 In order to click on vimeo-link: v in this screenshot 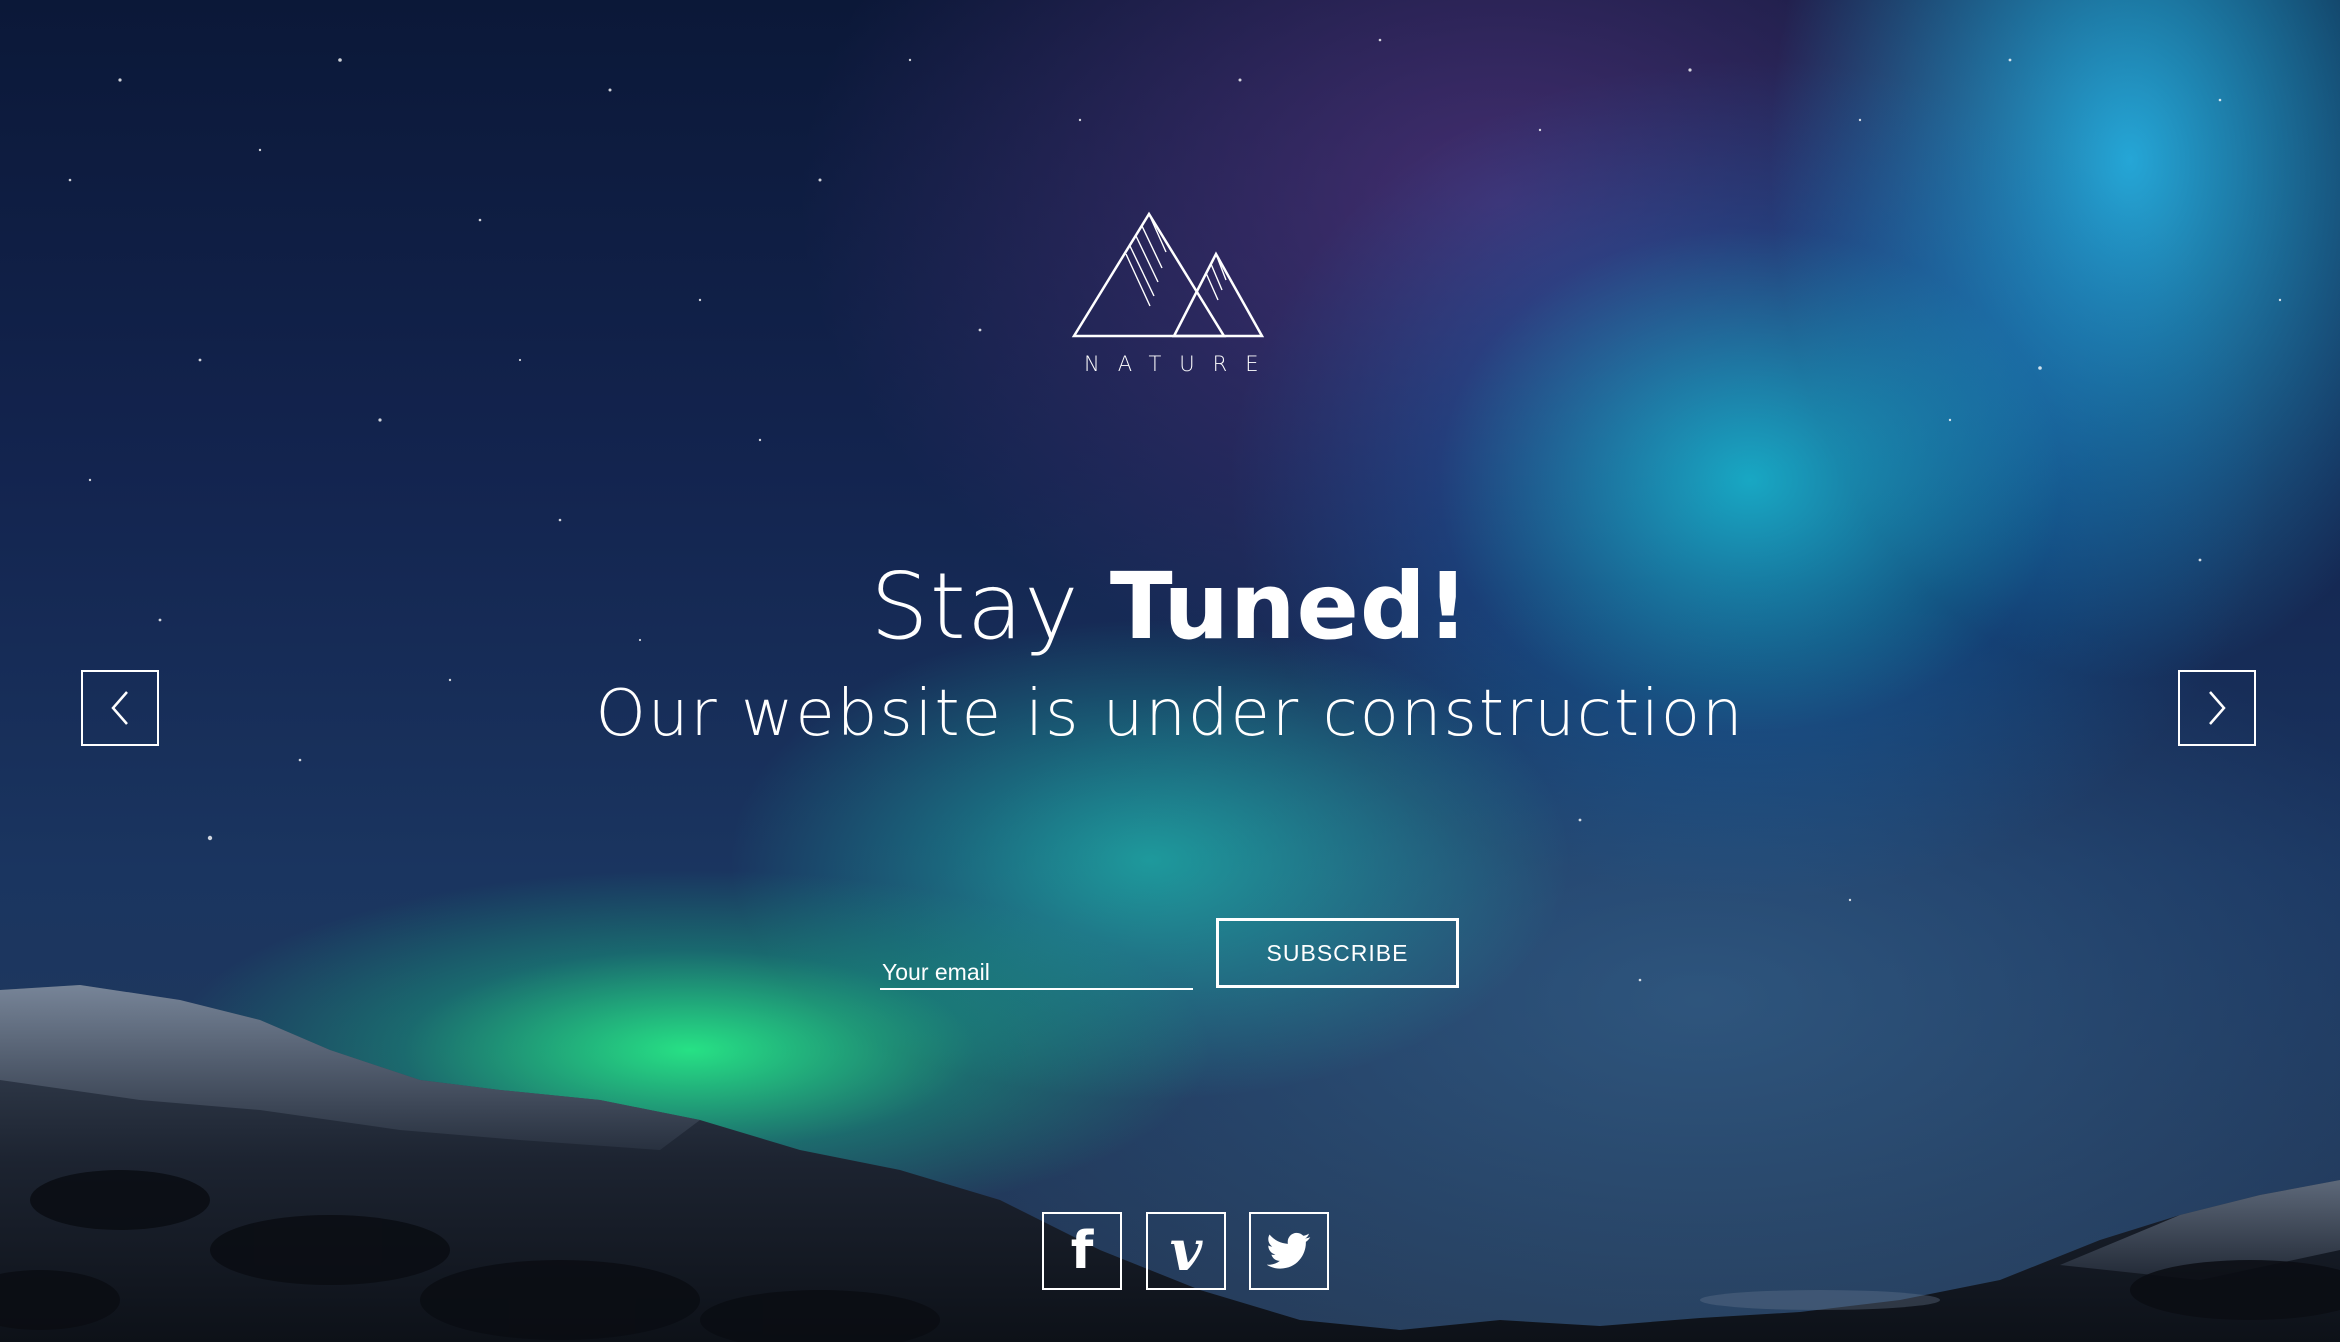, I will do `click(1186, 1251)`.